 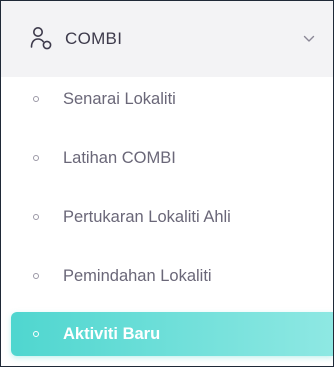 What do you see at coordinates (119, 157) in the screenshot?
I see `submenu-item-label: Latihan COMBI` at bounding box center [119, 157].